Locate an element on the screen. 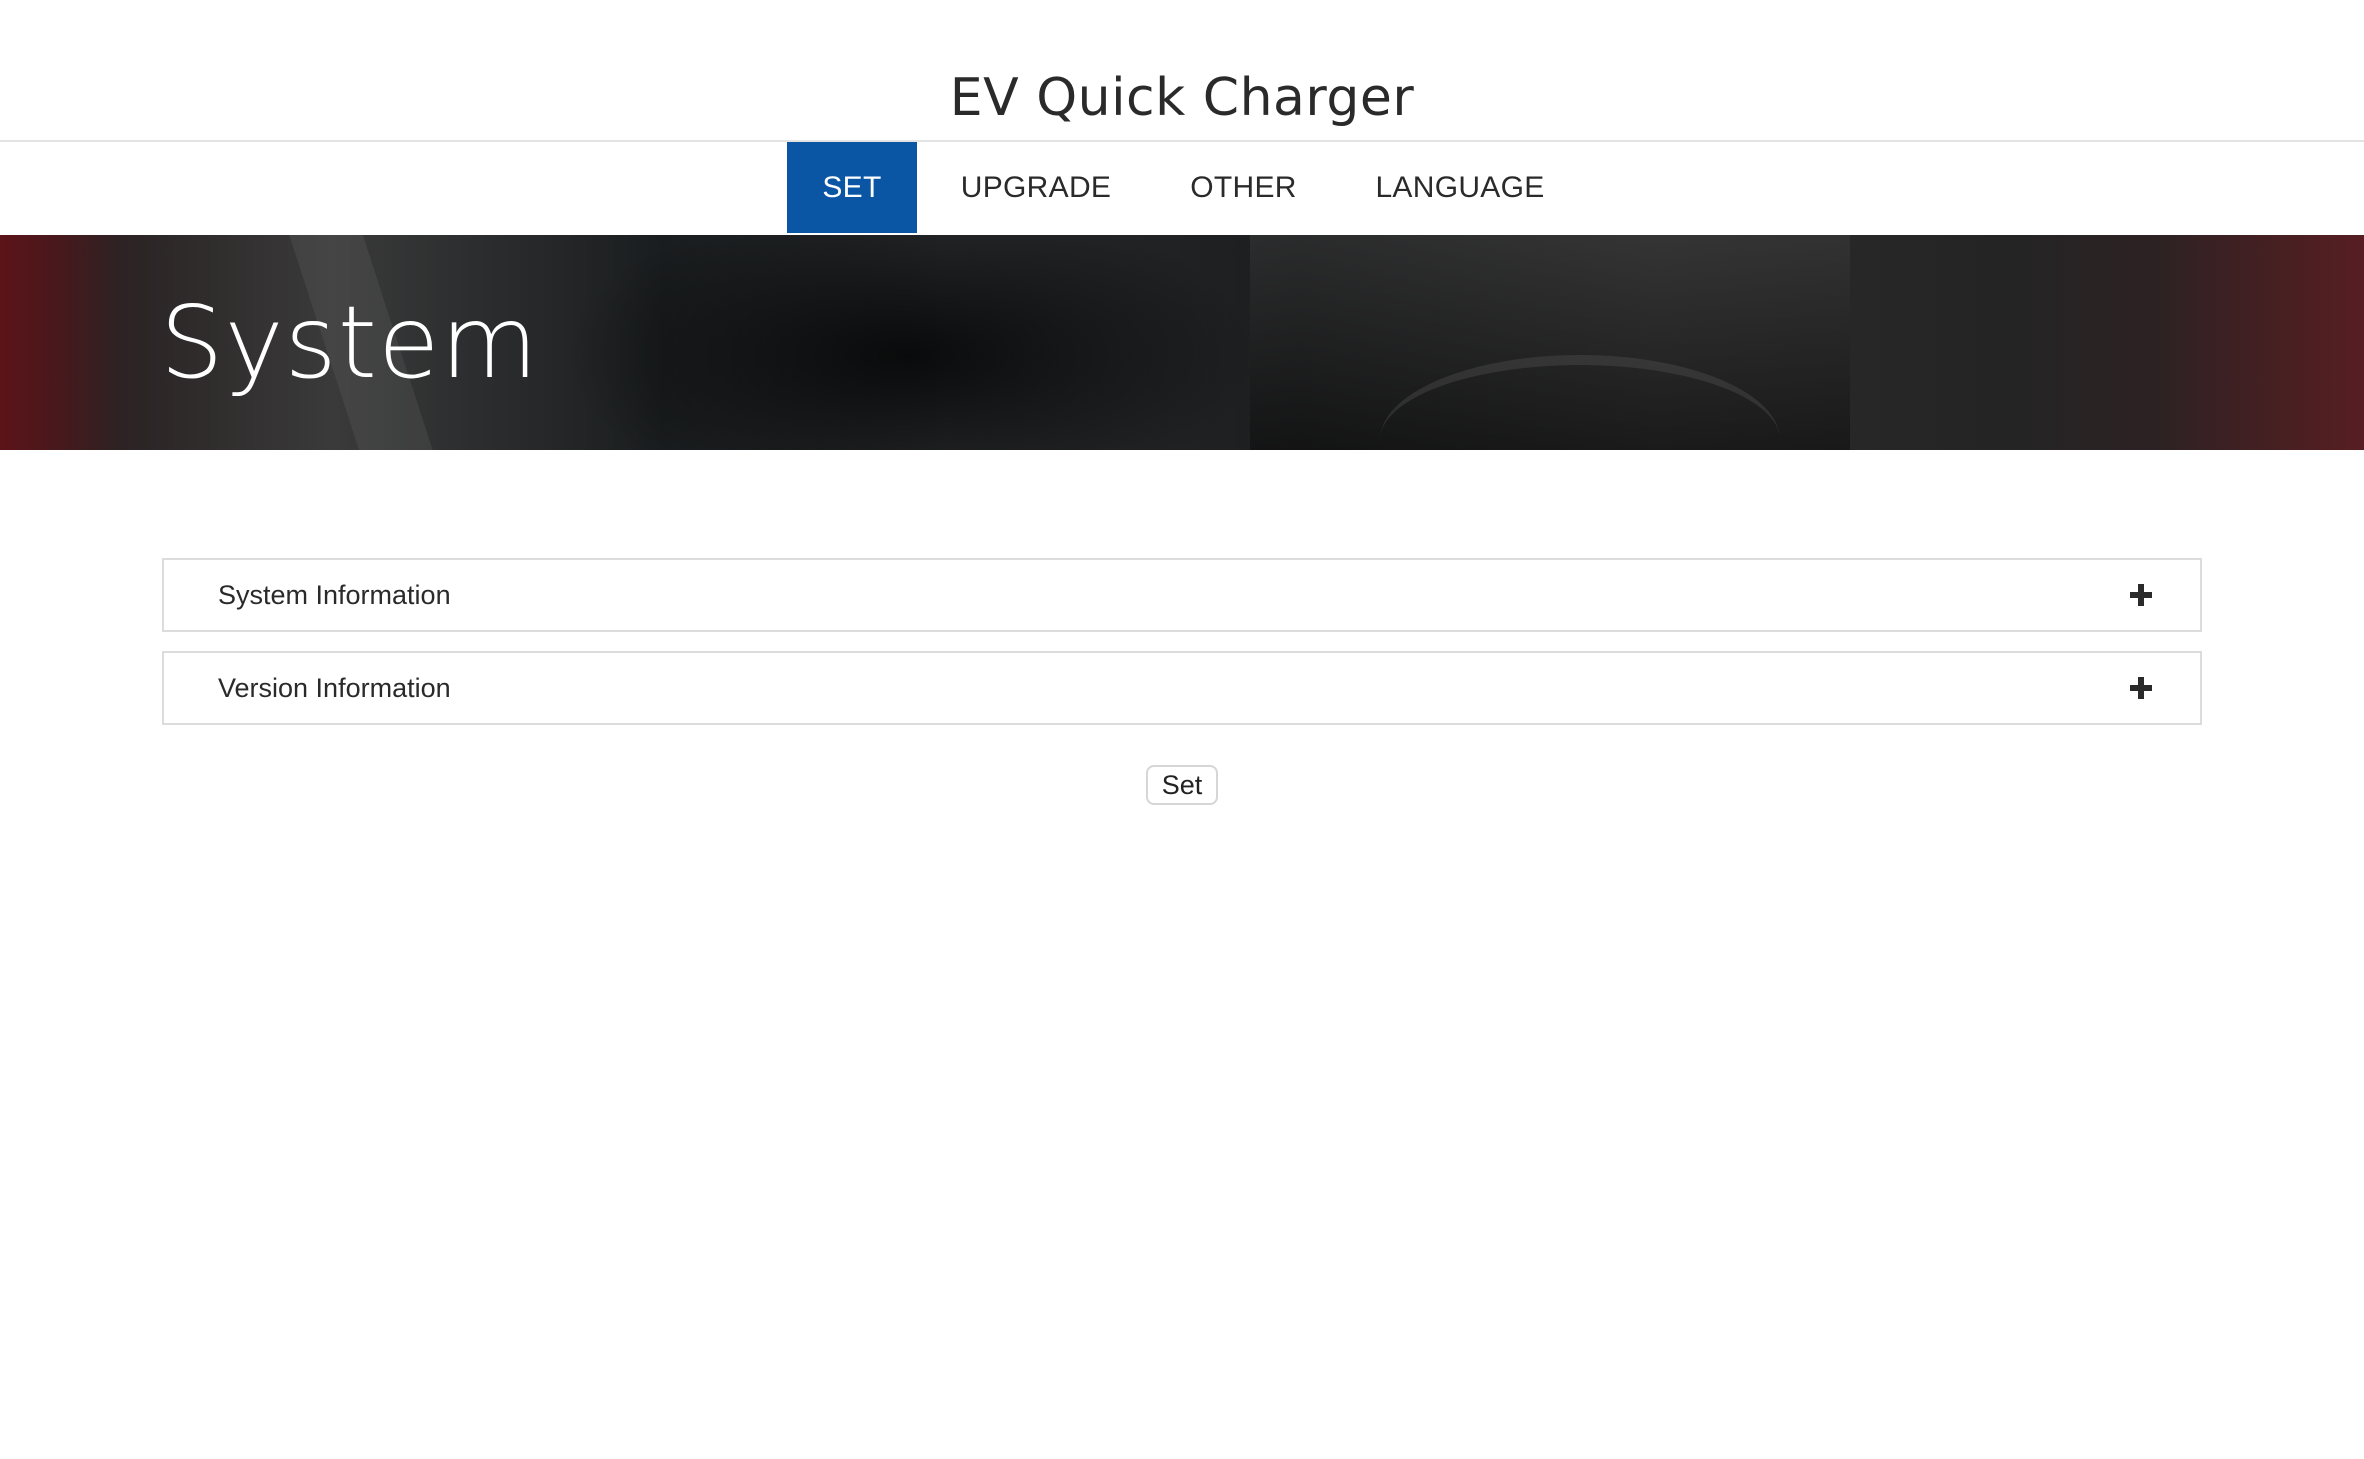  page-title: System is located at coordinates (349, 342).